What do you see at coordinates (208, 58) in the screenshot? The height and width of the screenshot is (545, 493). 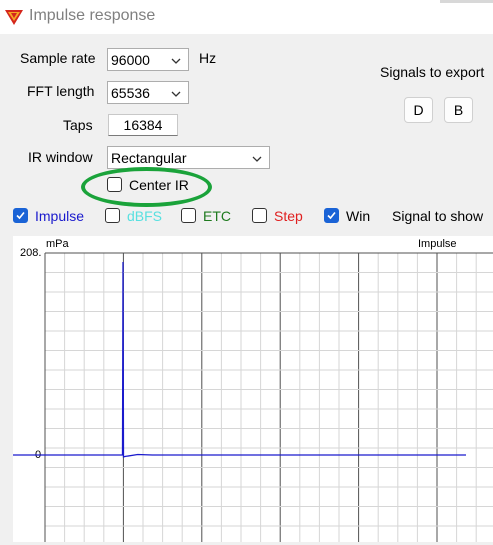 I see `sample-rate-unit: Hz` at bounding box center [208, 58].